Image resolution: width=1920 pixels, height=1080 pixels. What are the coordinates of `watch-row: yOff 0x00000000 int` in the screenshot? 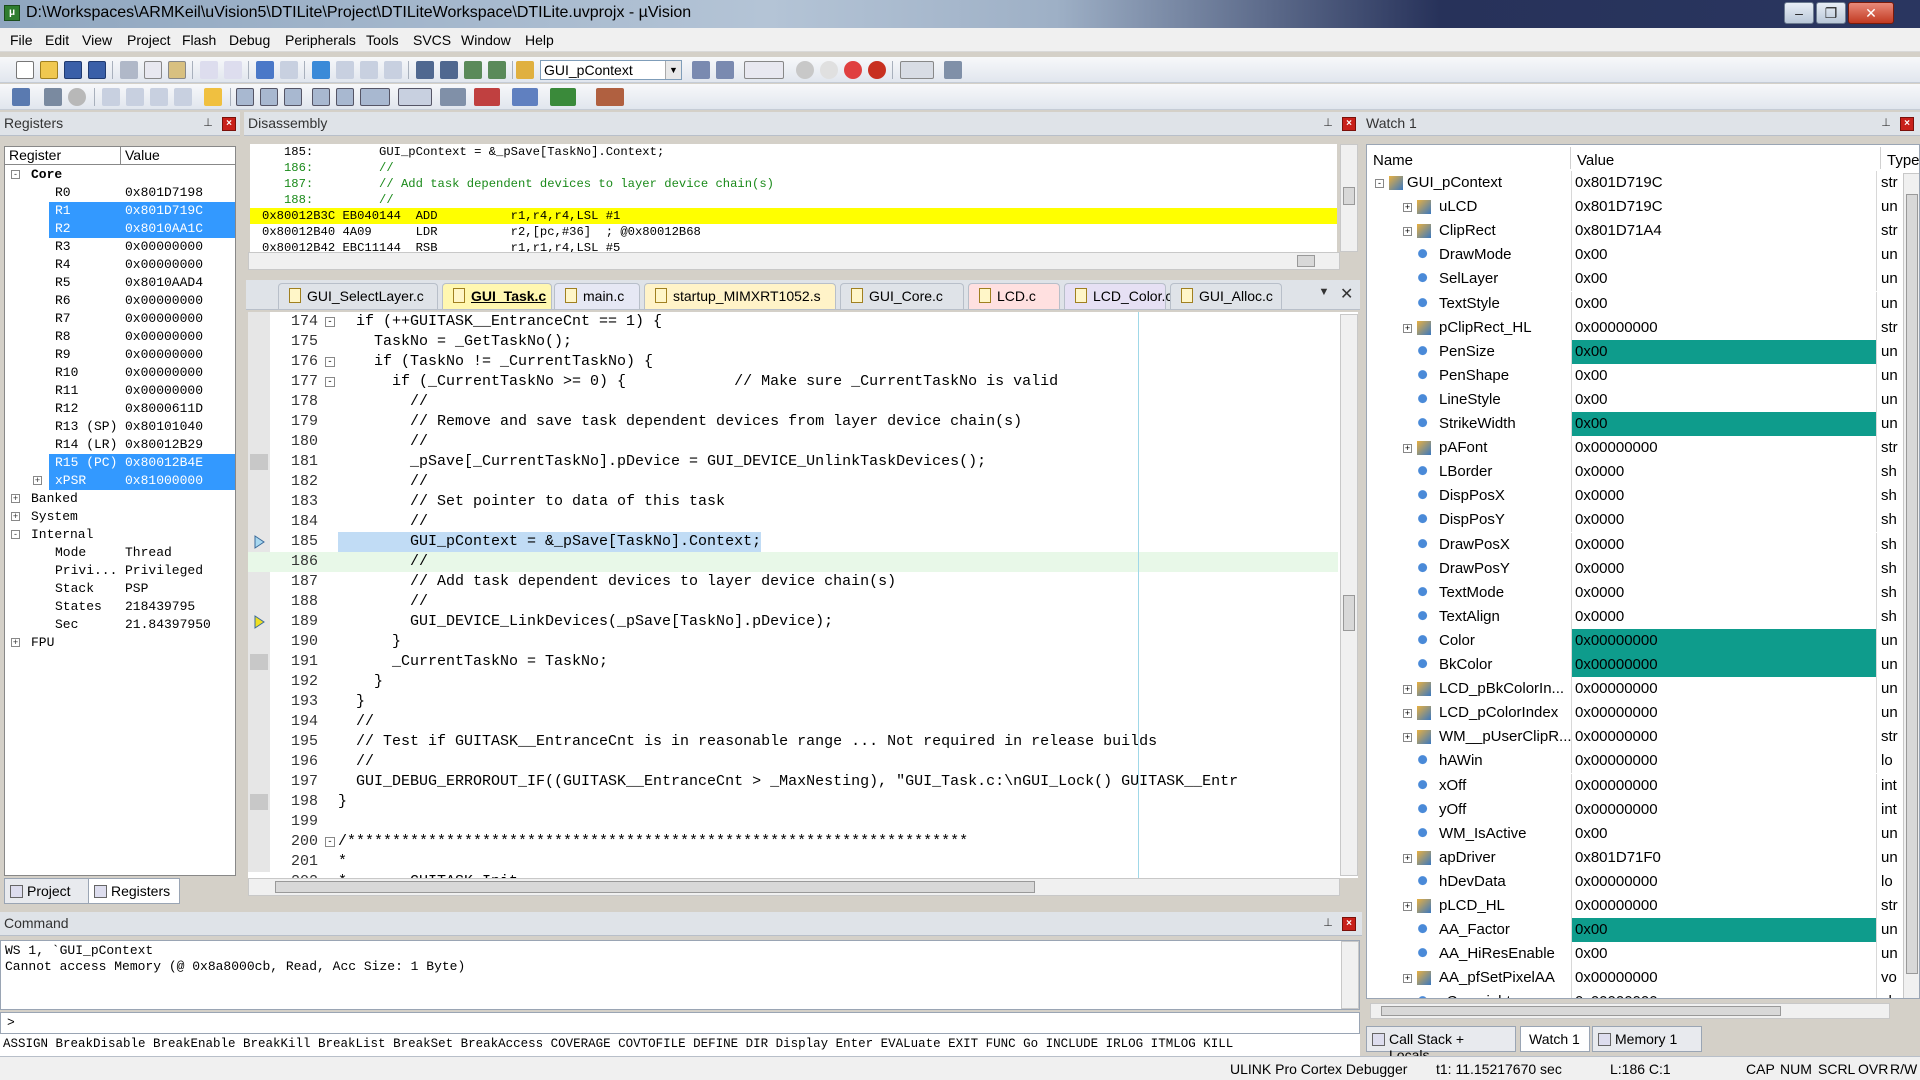 It's located at (1632, 809).